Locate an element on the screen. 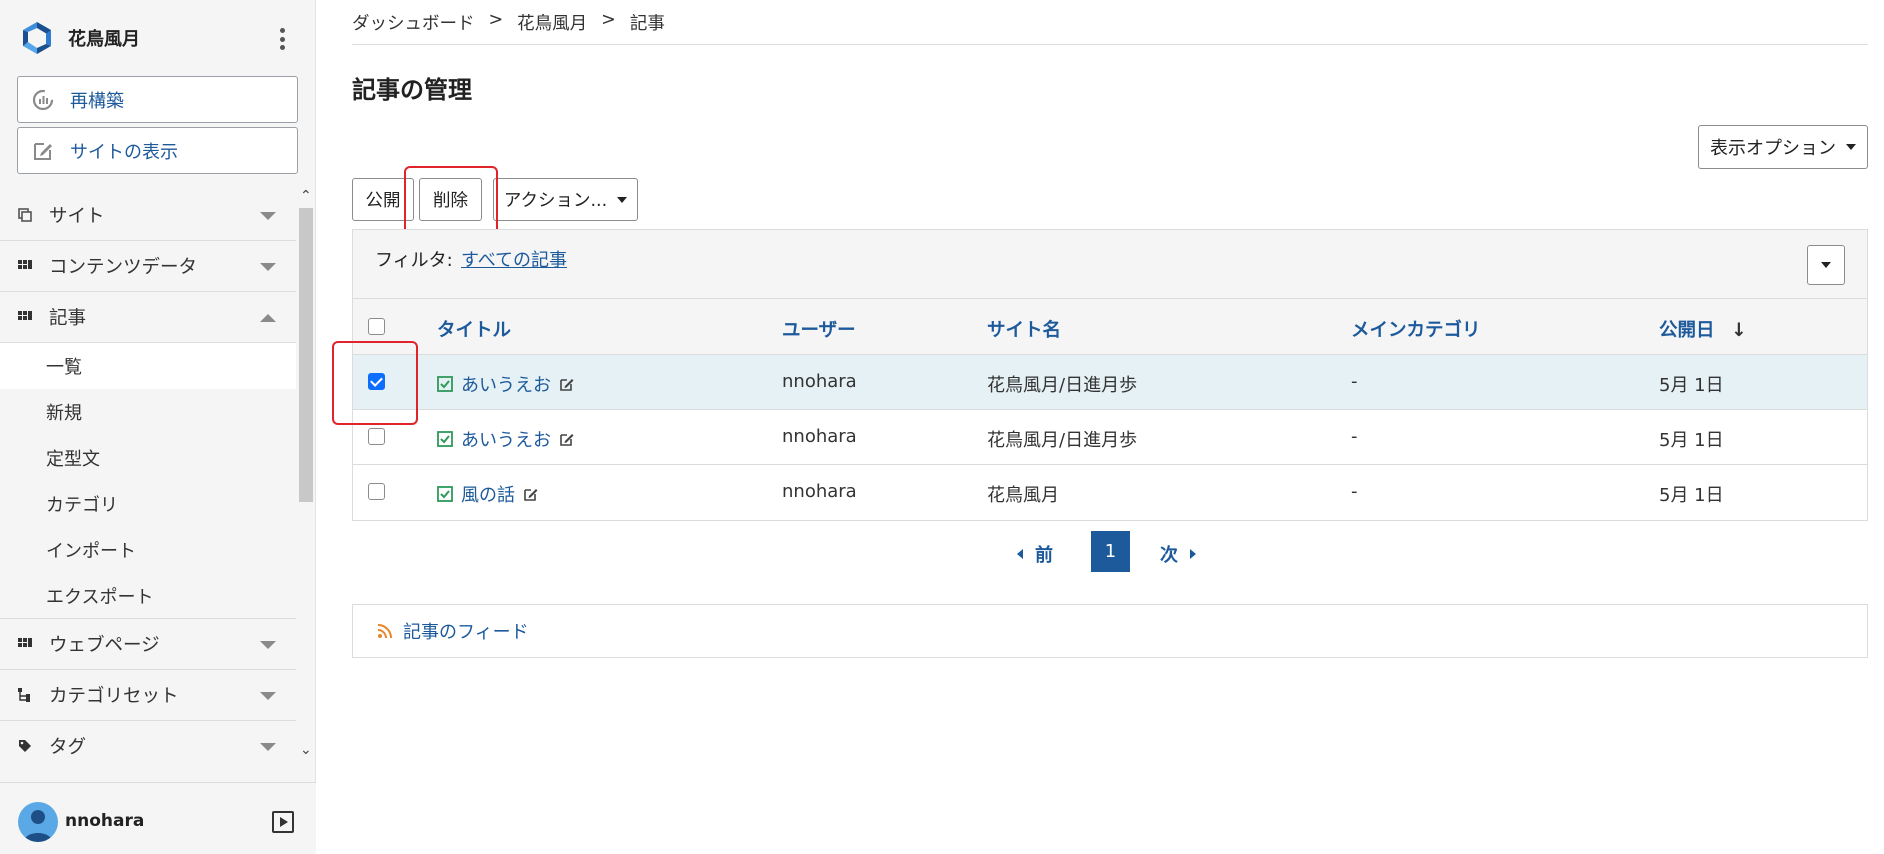 Image resolution: width=1884 pixels, height=854 pixels. chevron-left-icon is located at coordinates (1020, 554).